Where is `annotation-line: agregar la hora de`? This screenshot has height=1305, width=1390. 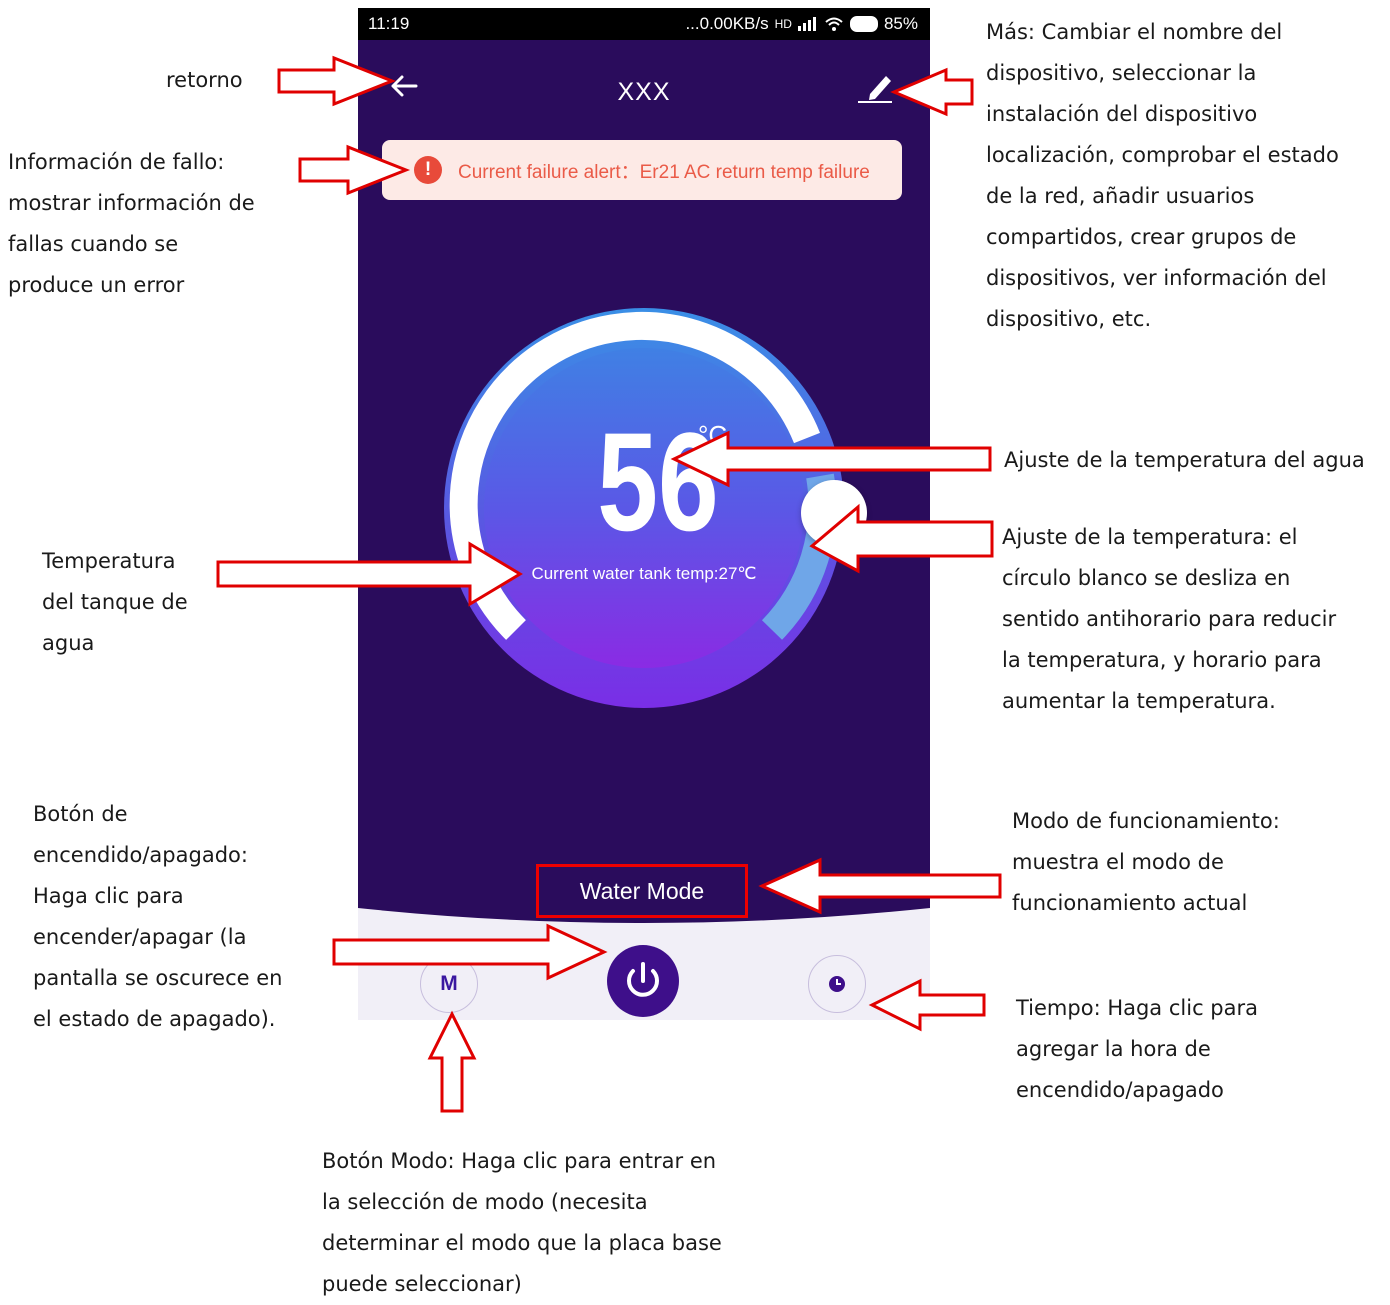 annotation-line: agregar la hora de is located at coordinates (1113, 1049).